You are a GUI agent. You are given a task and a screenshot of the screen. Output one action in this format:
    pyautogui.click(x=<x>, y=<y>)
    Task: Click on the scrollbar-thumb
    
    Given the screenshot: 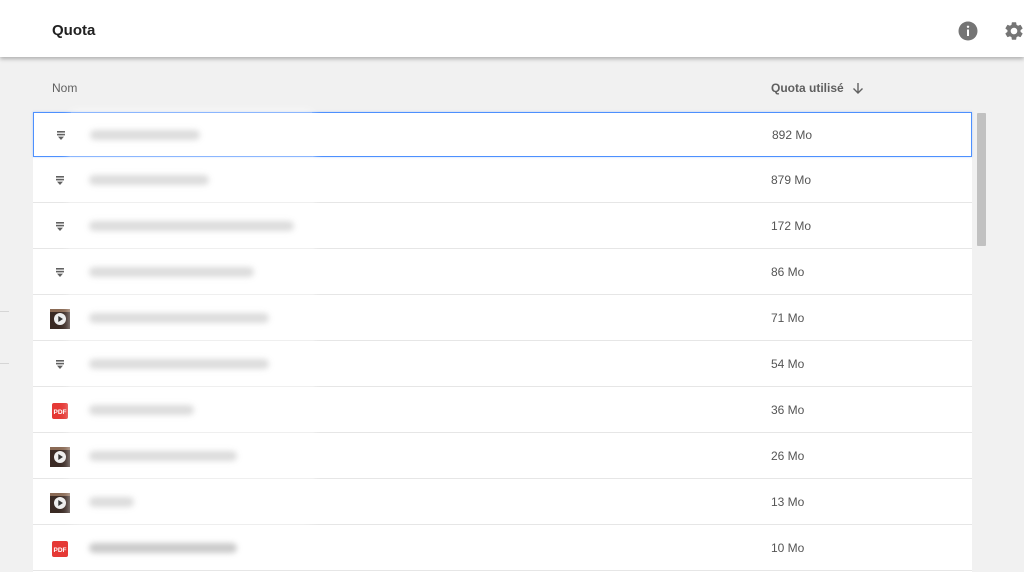 What is the action you would take?
    pyautogui.click(x=981, y=179)
    